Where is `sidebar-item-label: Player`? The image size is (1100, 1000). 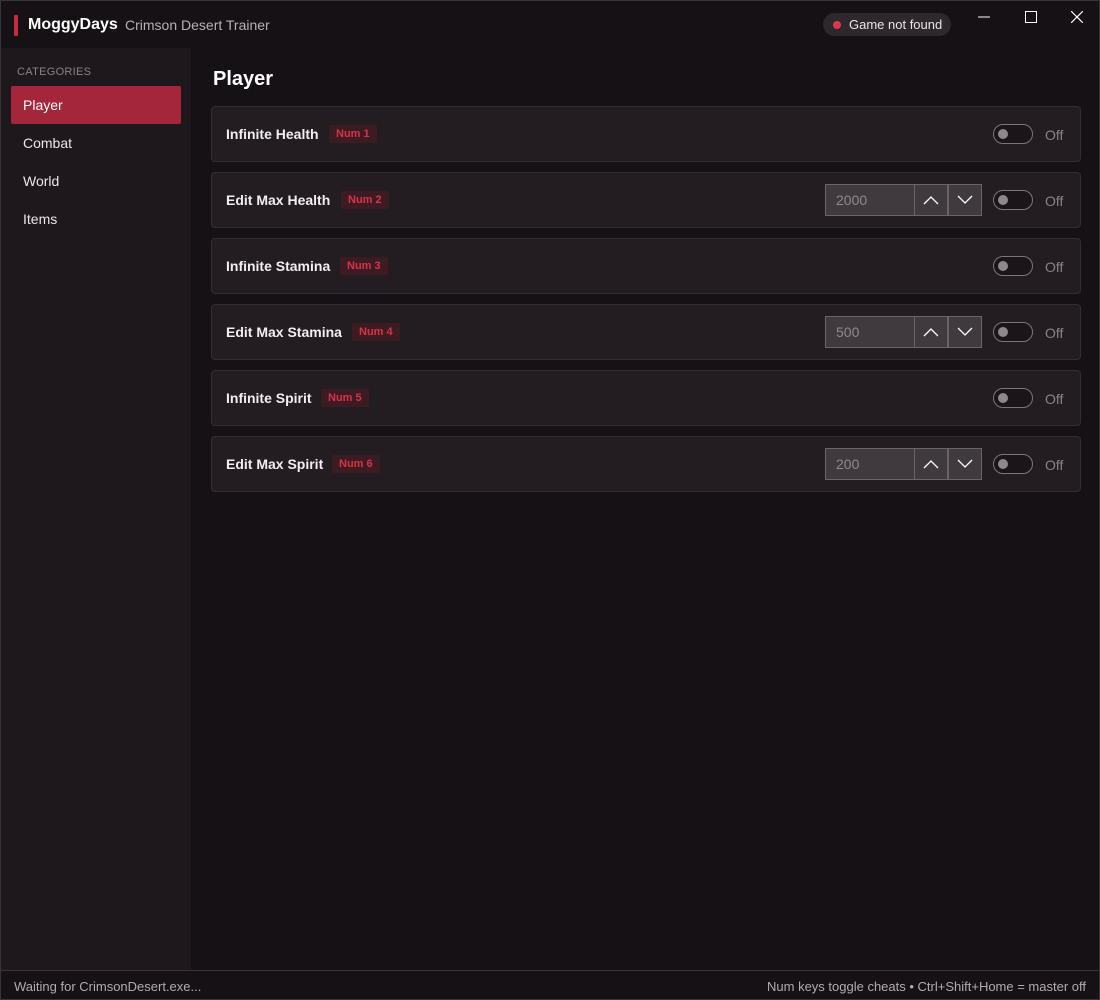
sidebar-item-label: Player is located at coordinates (43, 105).